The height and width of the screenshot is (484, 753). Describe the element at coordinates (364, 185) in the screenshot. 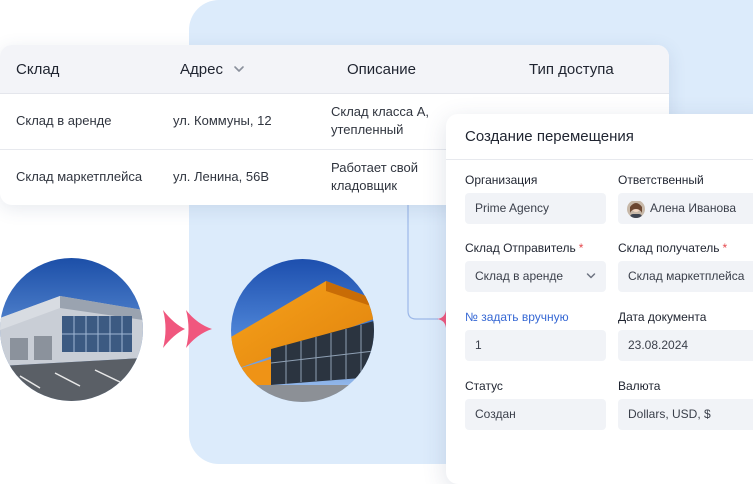

I see `cell-description-line2: кладовщик` at that location.